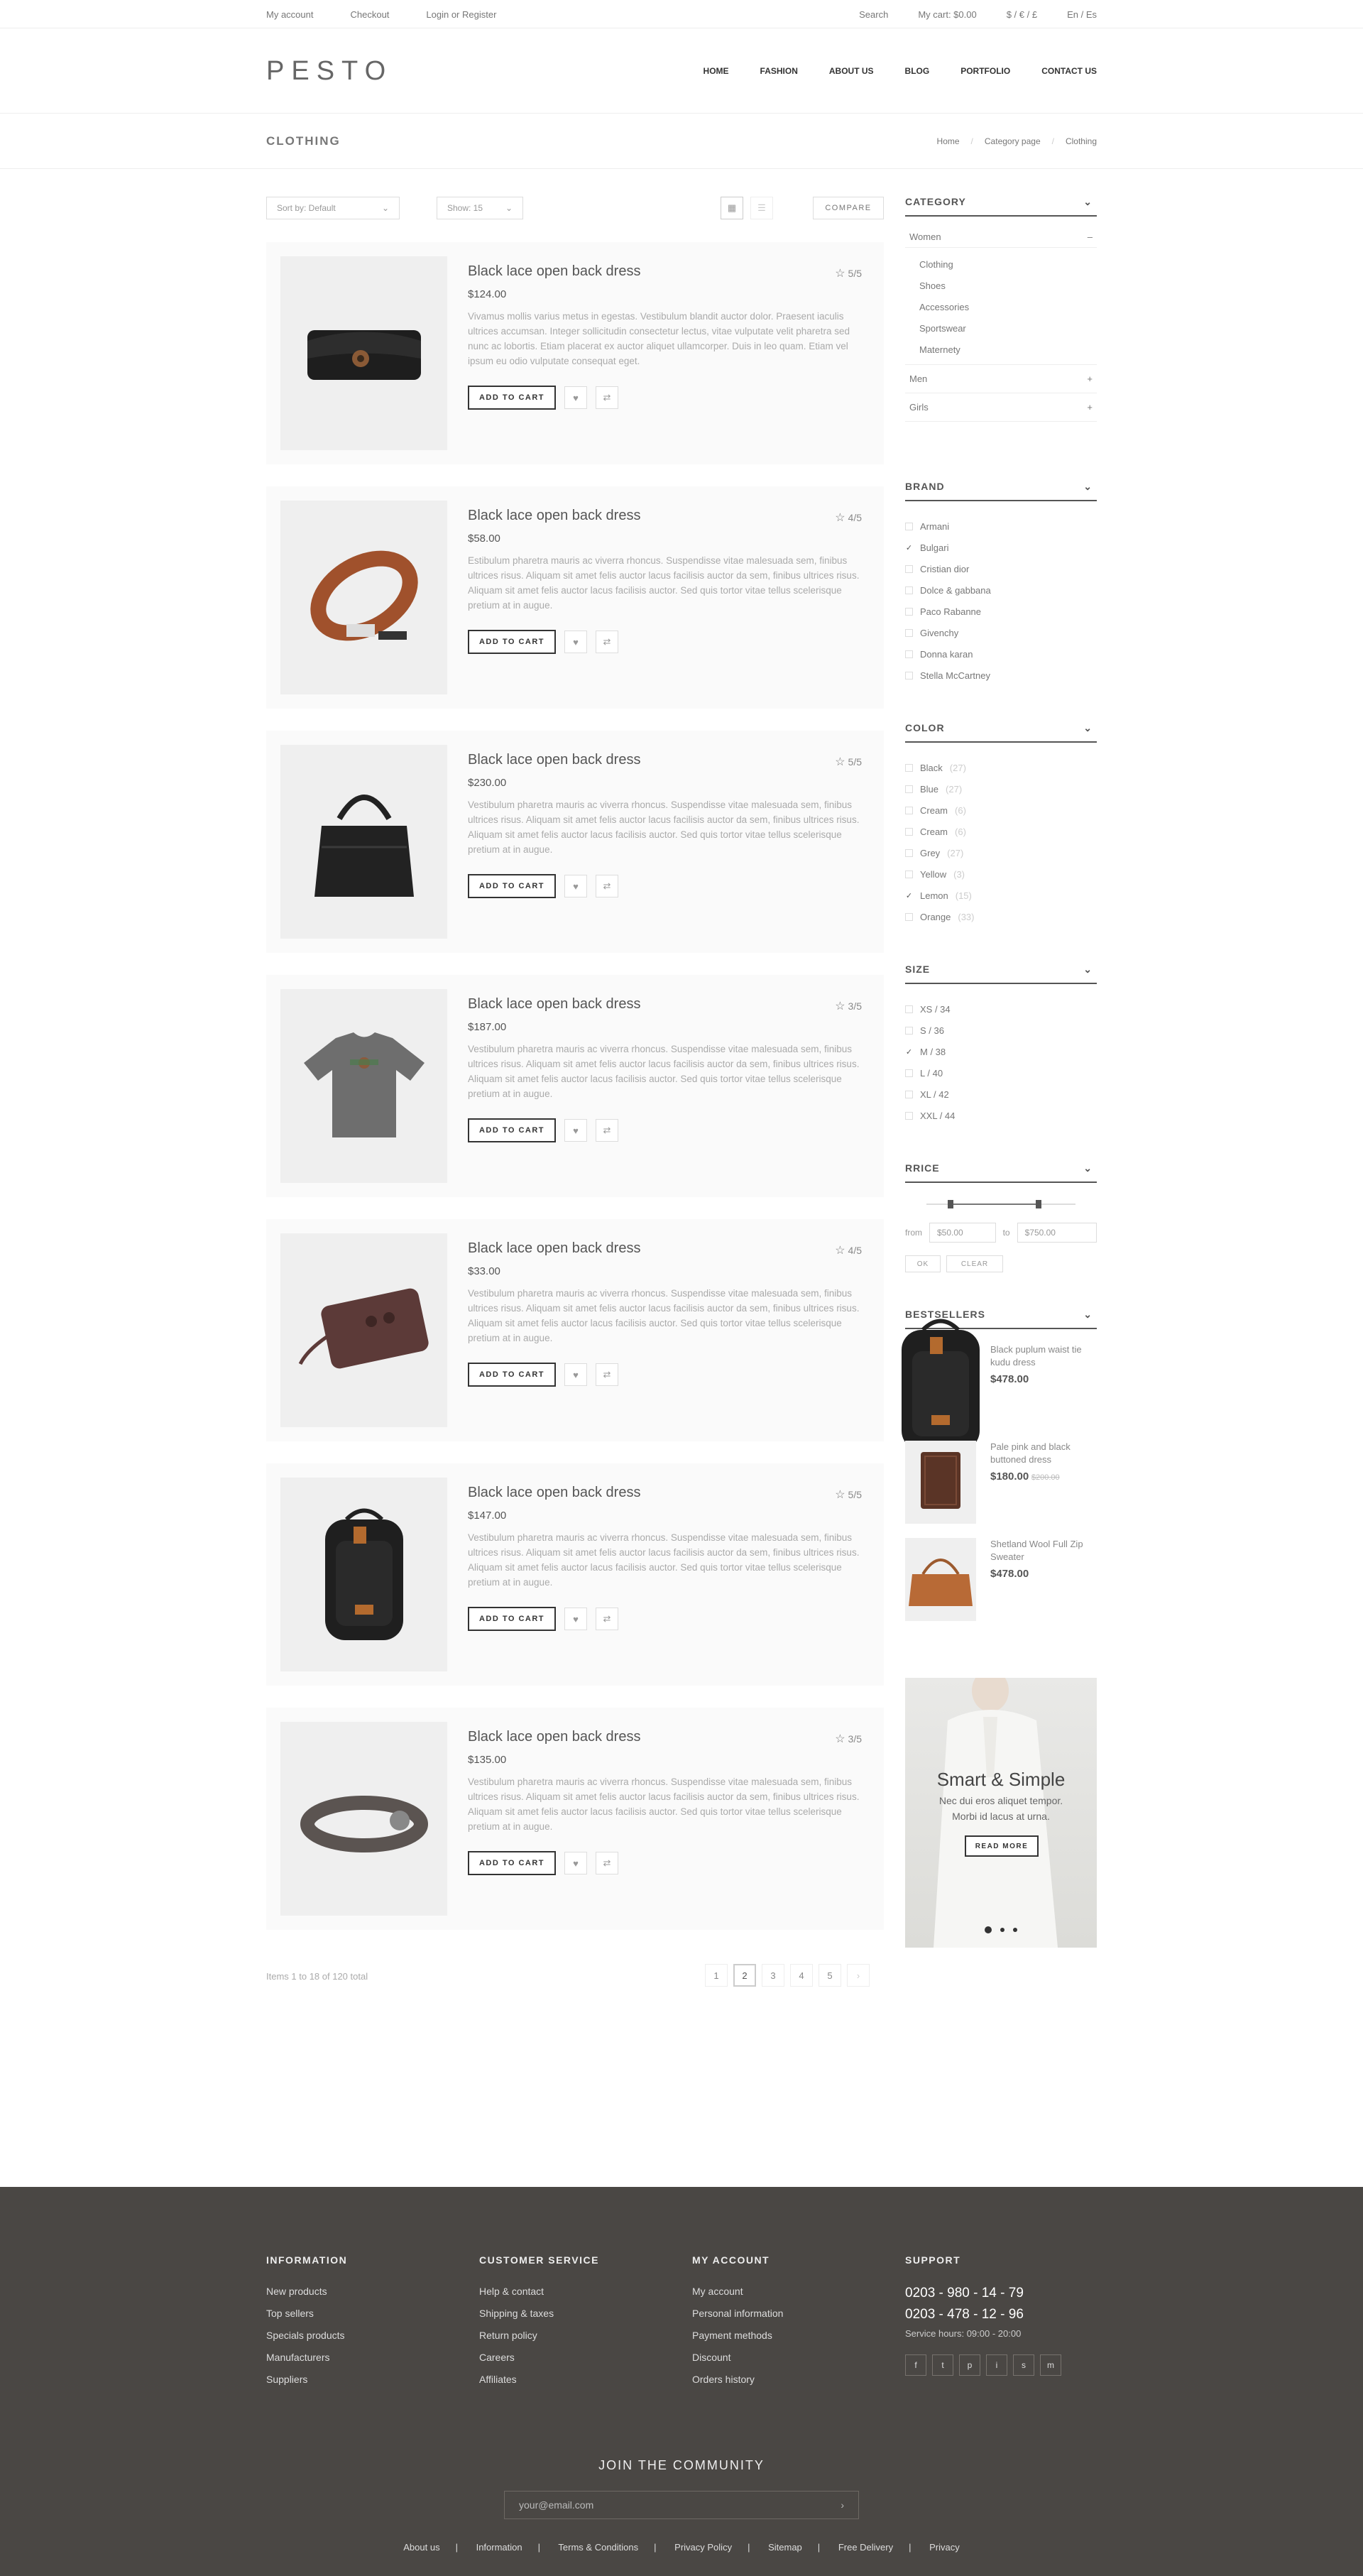  Describe the element at coordinates (568, 2363) in the screenshot. I see `footer-link: Careers` at that location.